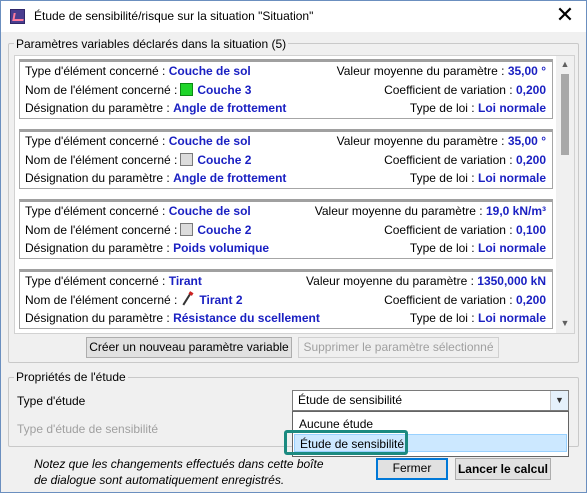 The image size is (587, 493). Describe the element at coordinates (221, 248) in the screenshot. I see `parameter-designation-value: Poids volumique` at that location.